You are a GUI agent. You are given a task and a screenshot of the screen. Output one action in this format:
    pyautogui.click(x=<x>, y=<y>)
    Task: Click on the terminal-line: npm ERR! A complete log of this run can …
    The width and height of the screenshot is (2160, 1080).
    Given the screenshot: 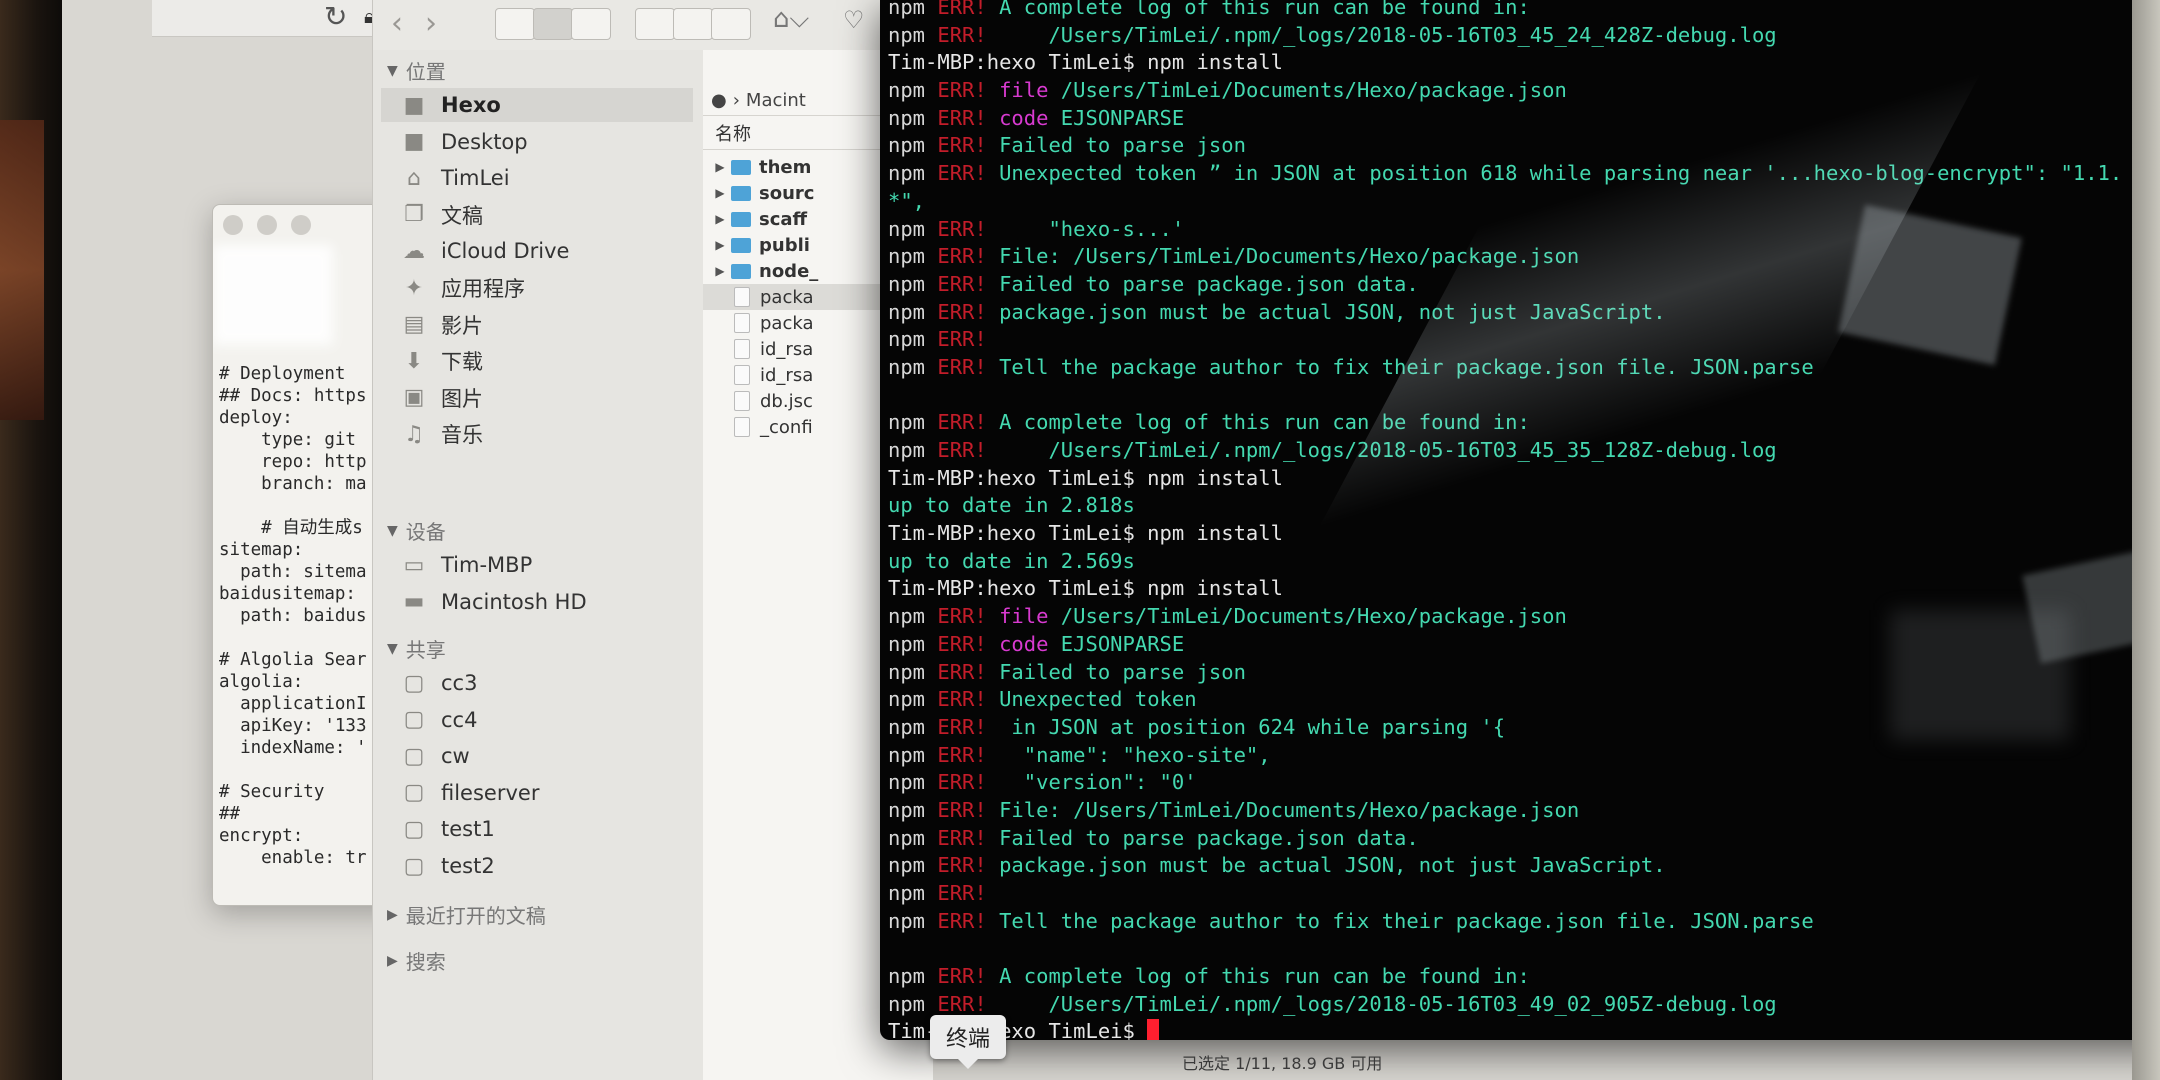 What is the action you would take?
    pyautogui.click(x=1505, y=977)
    